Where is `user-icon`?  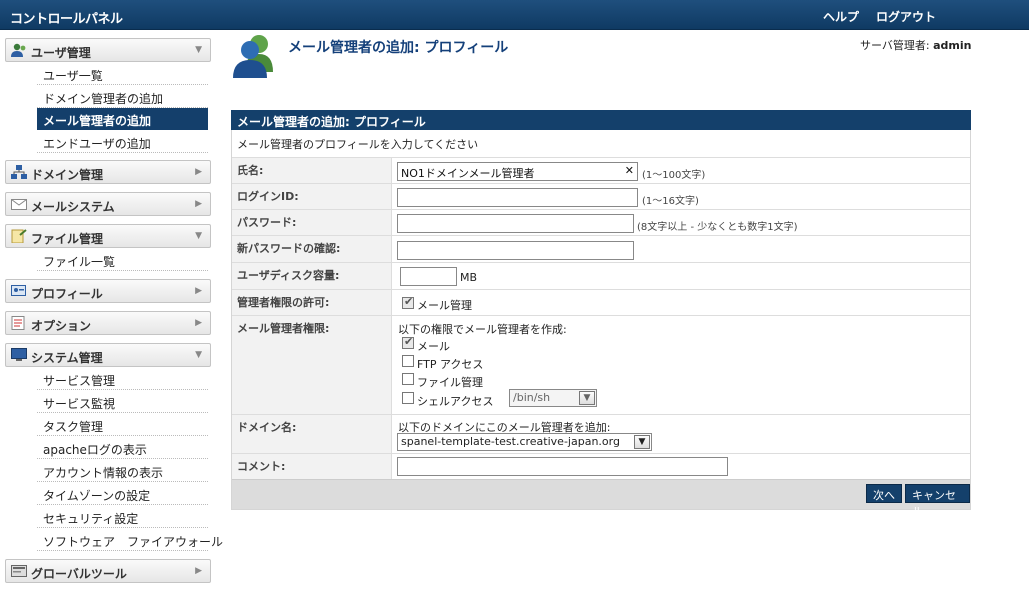 user-icon is located at coordinates (18, 50).